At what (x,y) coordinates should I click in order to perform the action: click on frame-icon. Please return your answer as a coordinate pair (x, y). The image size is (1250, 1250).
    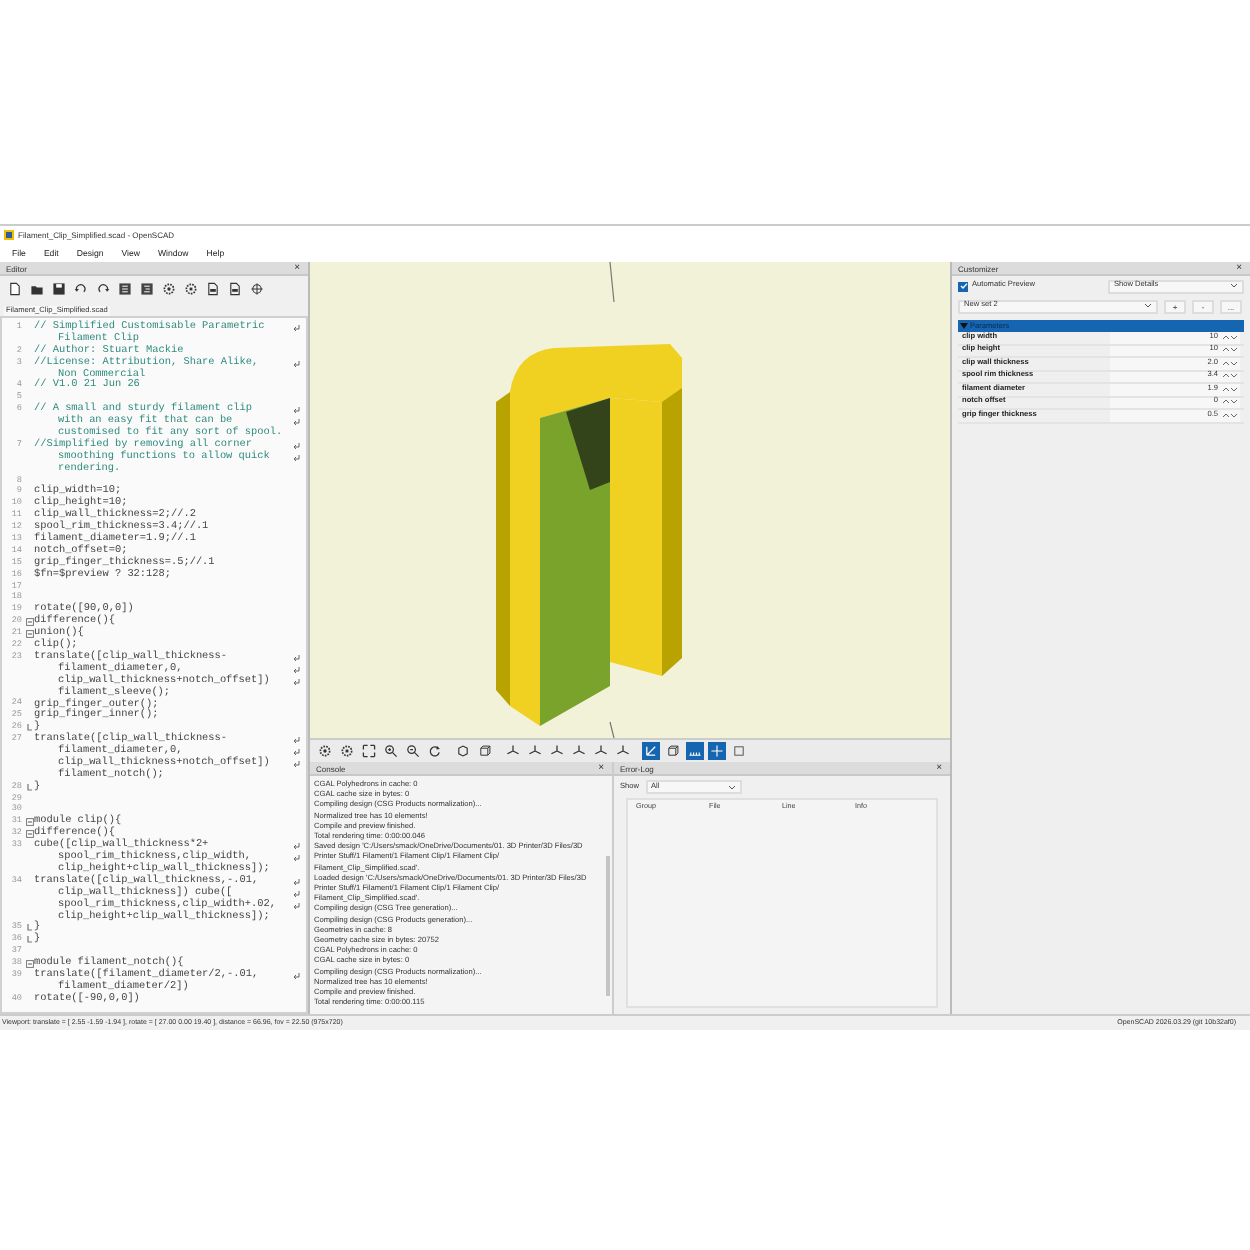
    Looking at the image, I should click on (369, 751).